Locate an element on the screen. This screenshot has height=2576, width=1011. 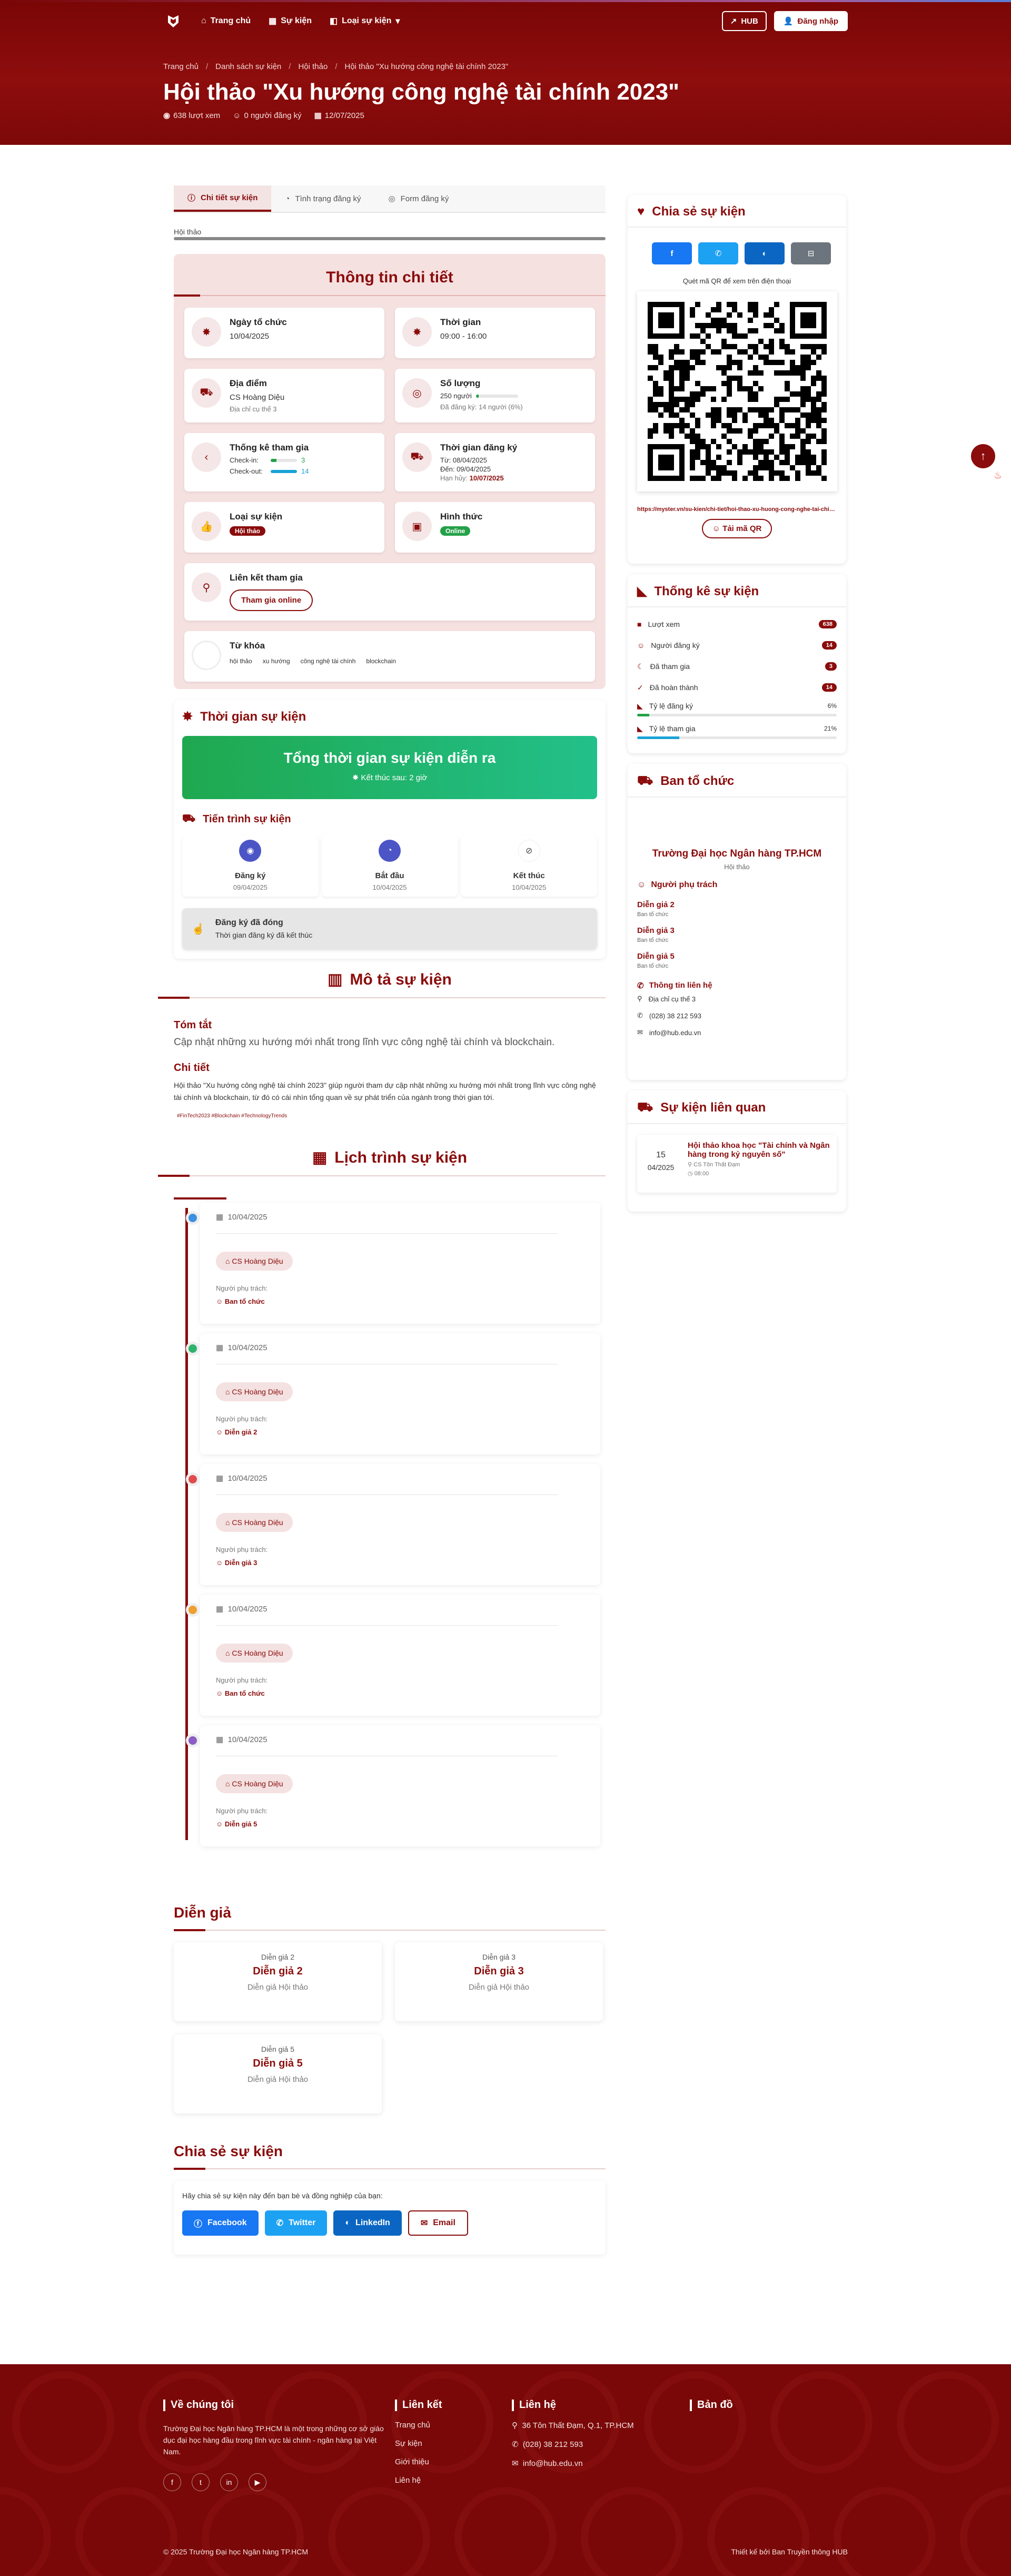
footer-address: 36 Tôn Thất Đạm, Q.1, TP.HCM is located at coordinates (578, 2425).